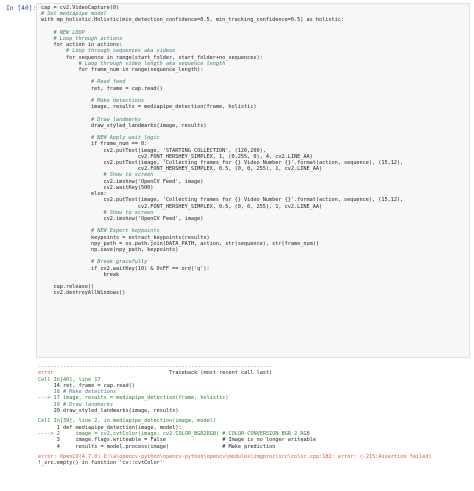 The height and width of the screenshot is (491, 474). Describe the element at coordinates (94, 144) in the screenshot. I see `code-line: if frame_num == 0:` at that location.